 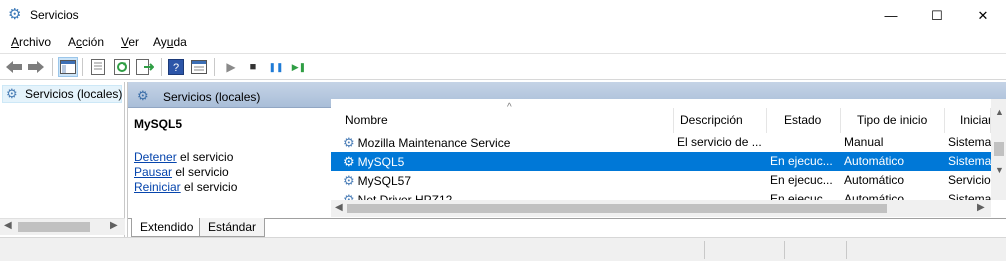 I want to click on maximize-button: ☐, so click(x=937, y=15).